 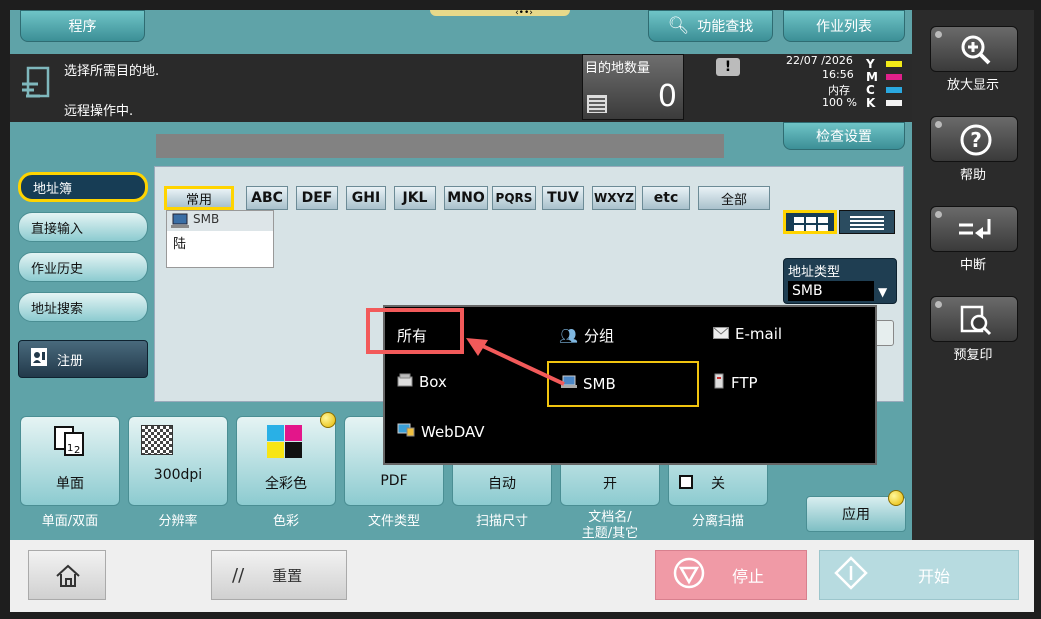 I want to click on index-mno-label: MNO, so click(x=466, y=198).